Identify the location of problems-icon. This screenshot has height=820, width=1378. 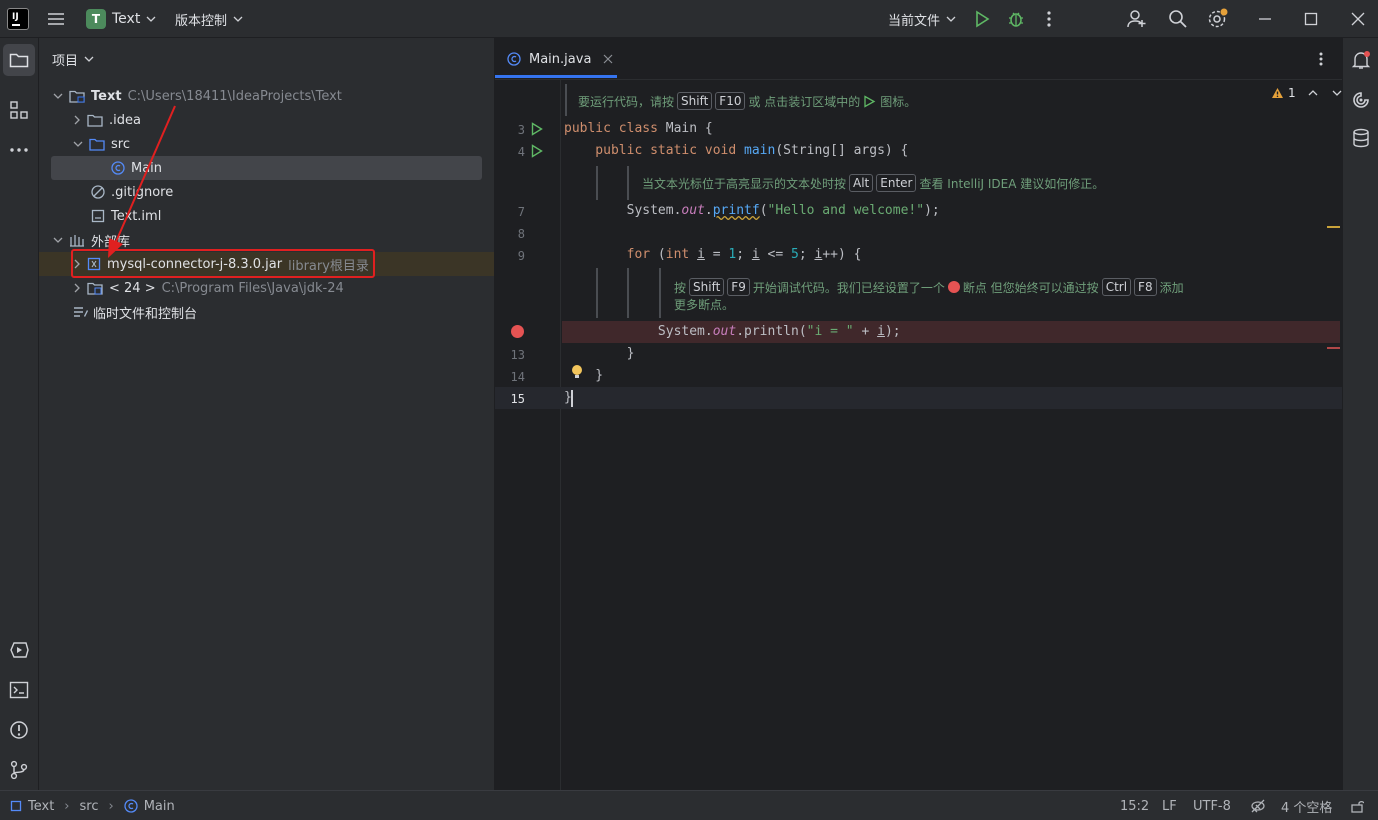
(19, 730).